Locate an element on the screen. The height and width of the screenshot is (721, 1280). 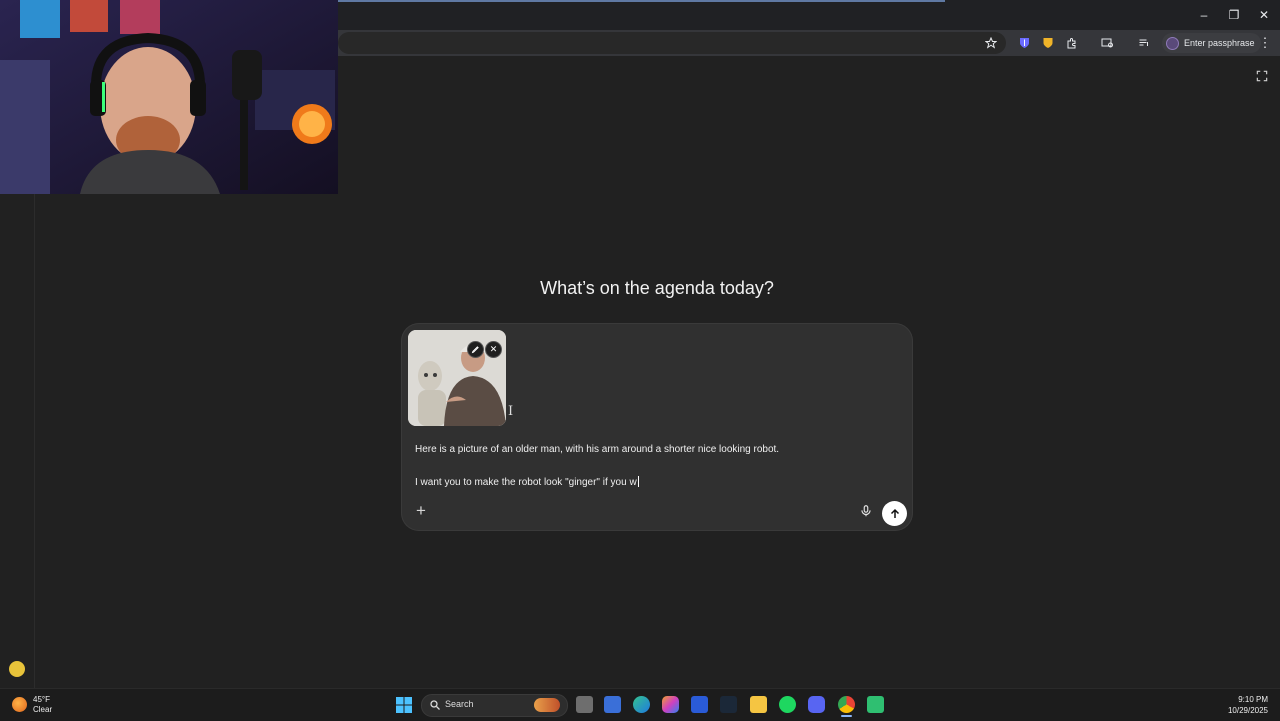
app-icon is located at coordinates (875, 704).